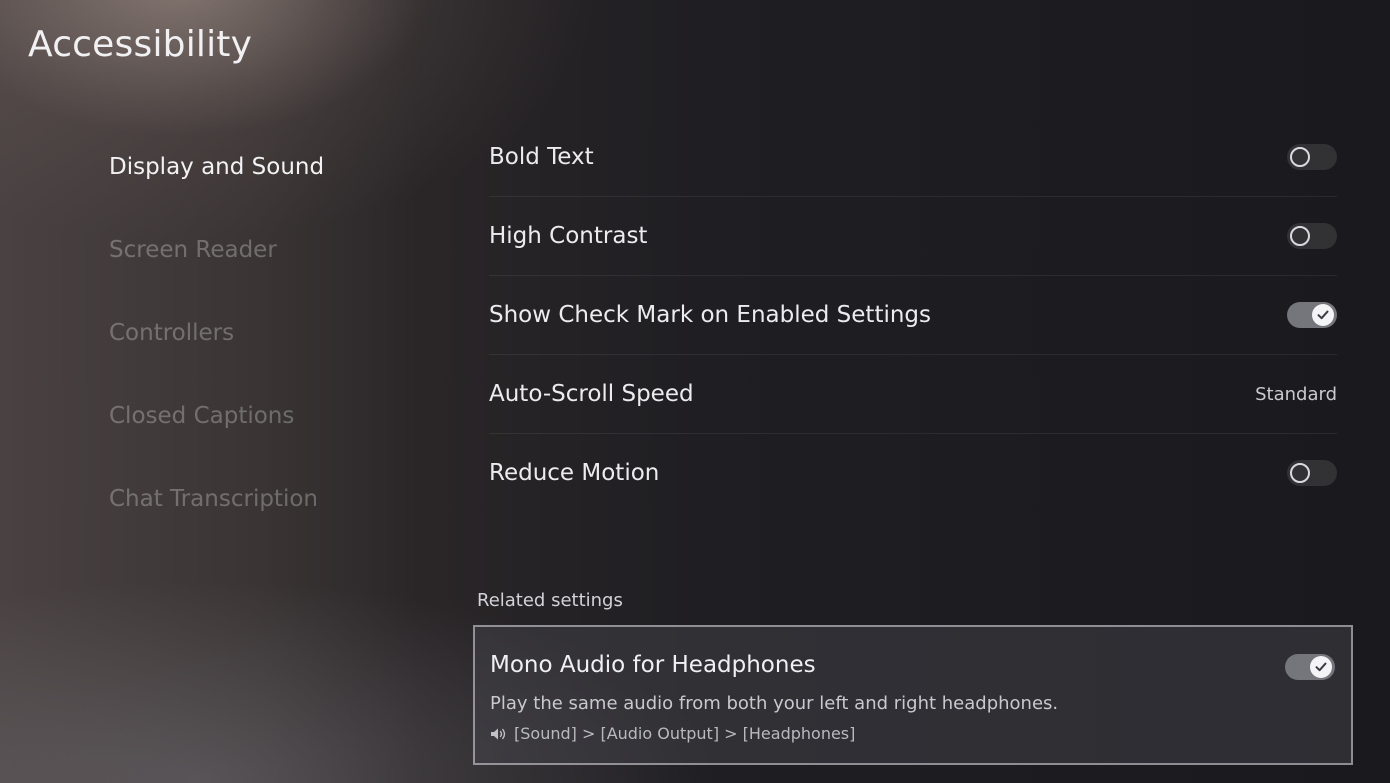 This screenshot has width=1390, height=783. Describe the element at coordinates (591, 394) in the screenshot. I see `setting-label: Auto-Scroll Speed` at that location.